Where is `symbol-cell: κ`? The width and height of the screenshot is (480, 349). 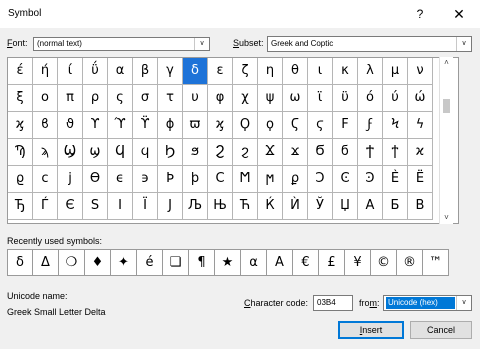 symbol-cell: κ is located at coordinates (345, 71).